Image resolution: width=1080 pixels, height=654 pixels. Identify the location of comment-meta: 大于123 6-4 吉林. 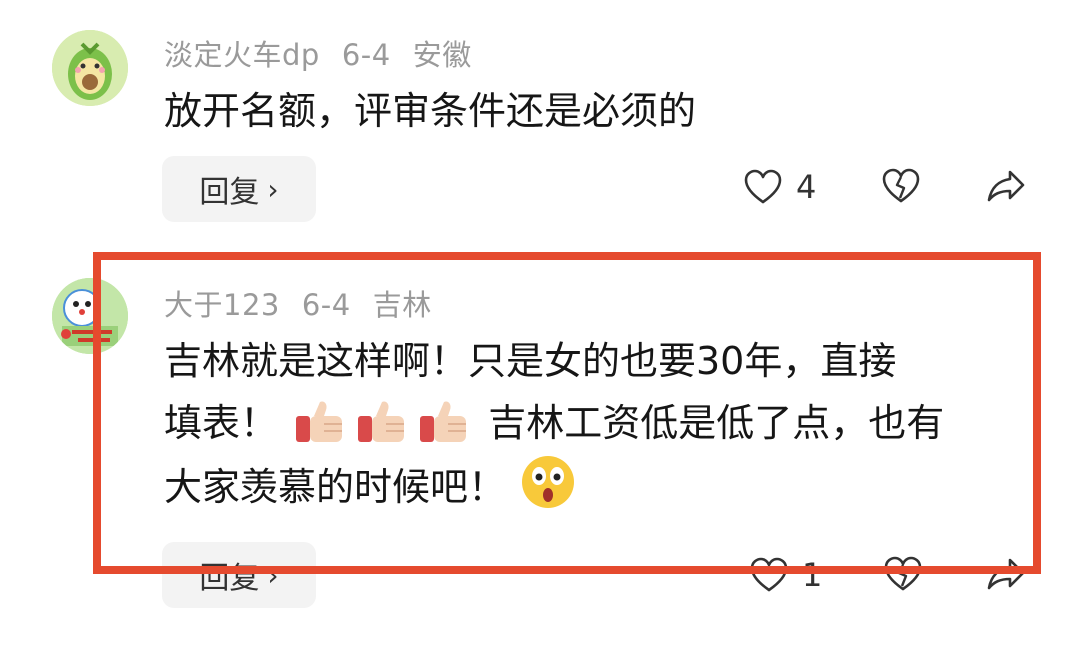
(309, 303).